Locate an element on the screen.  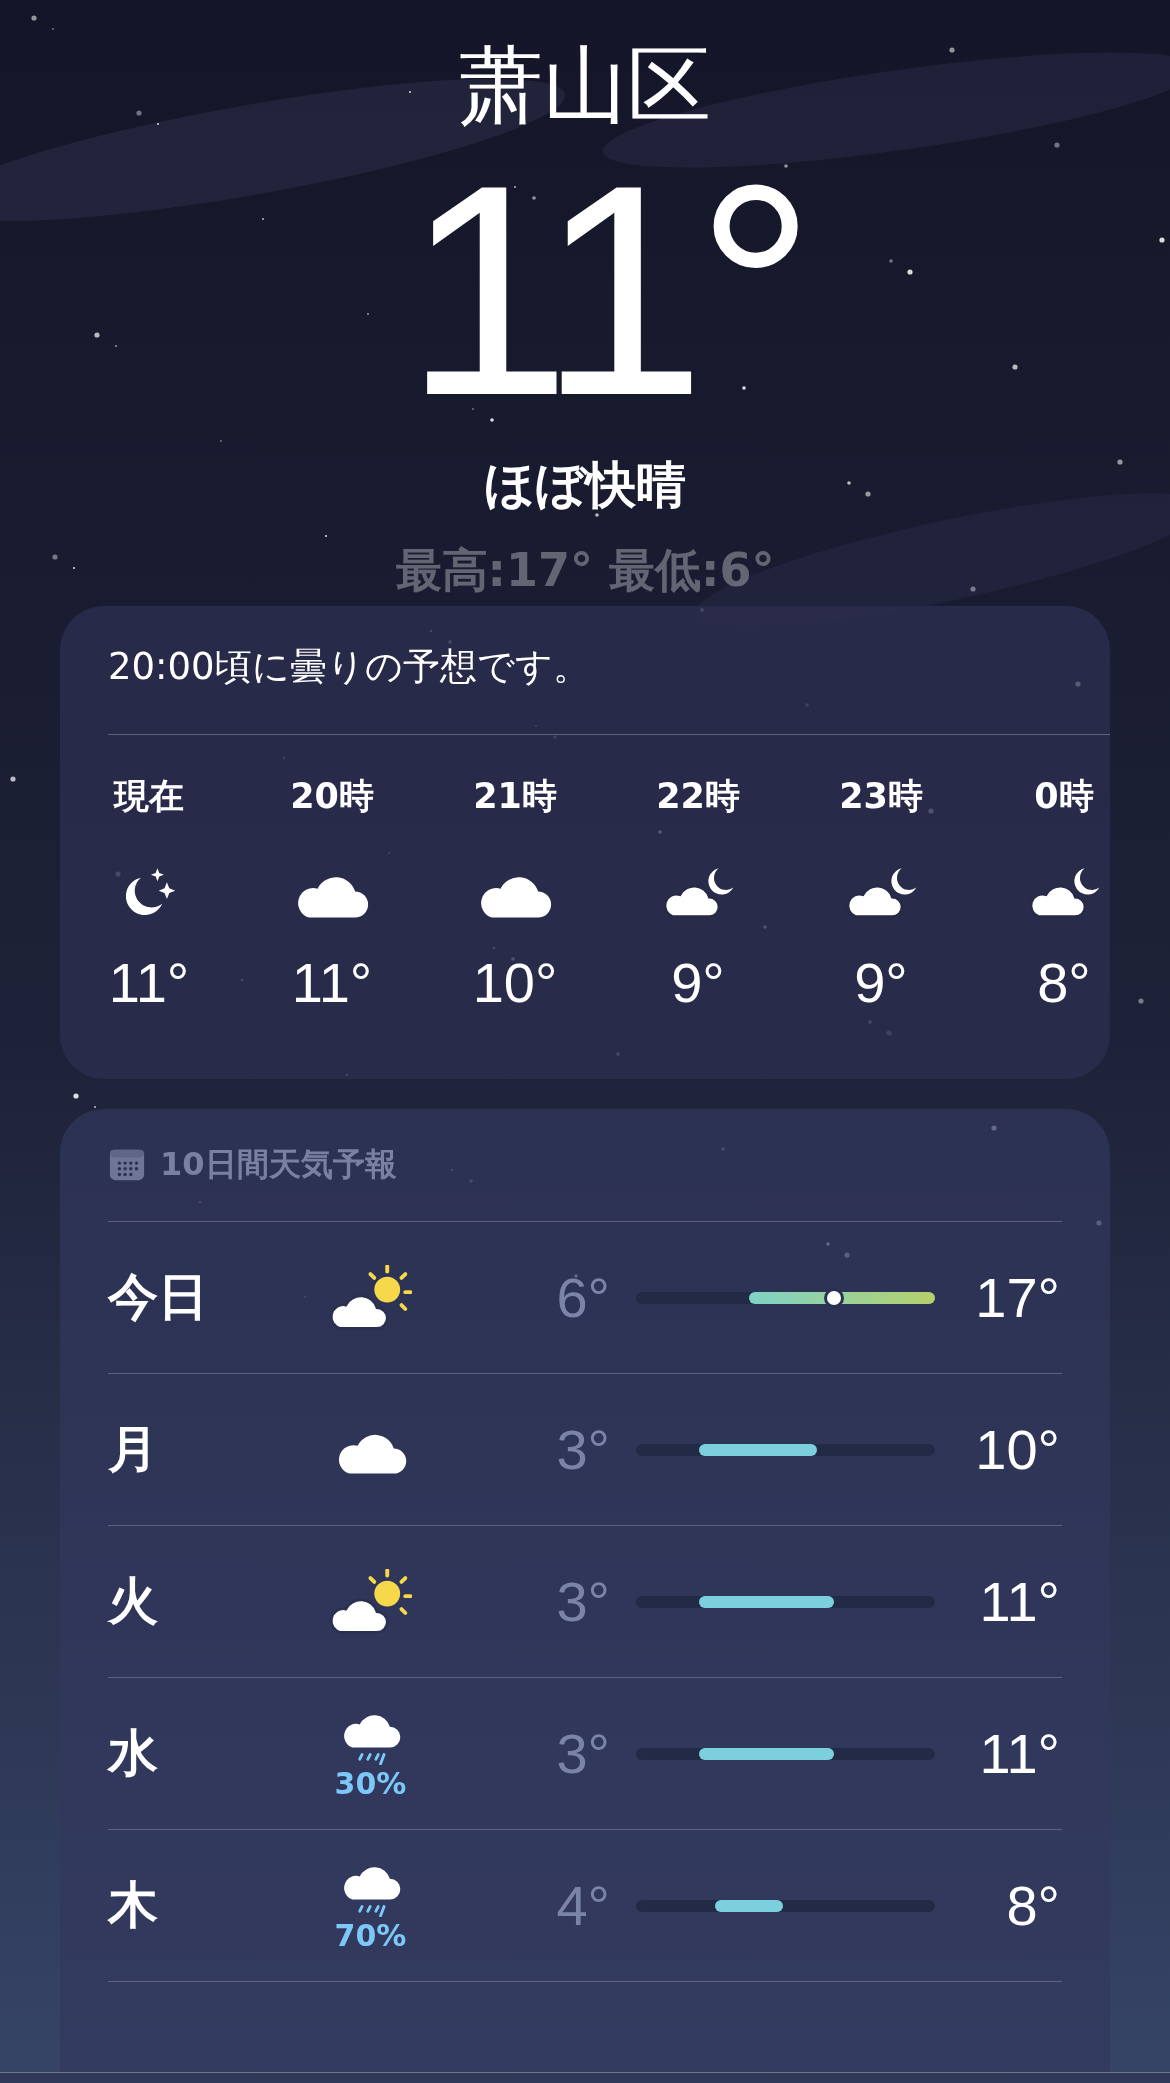
forecast-title: 10日間天気予報 is located at coordinates (278, 1164).